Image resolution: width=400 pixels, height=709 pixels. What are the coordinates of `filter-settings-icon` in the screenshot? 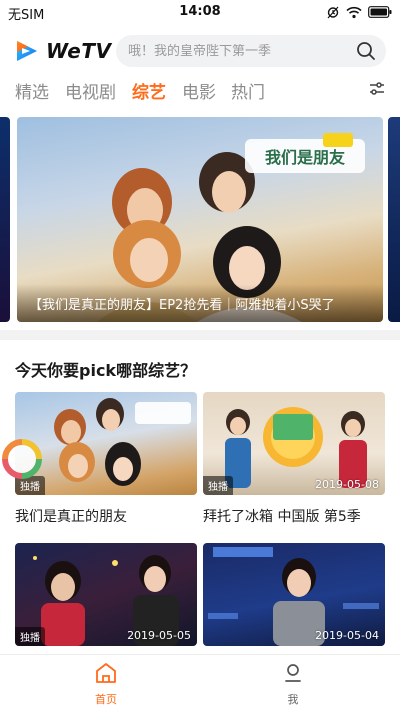 It's located at (377, 89).